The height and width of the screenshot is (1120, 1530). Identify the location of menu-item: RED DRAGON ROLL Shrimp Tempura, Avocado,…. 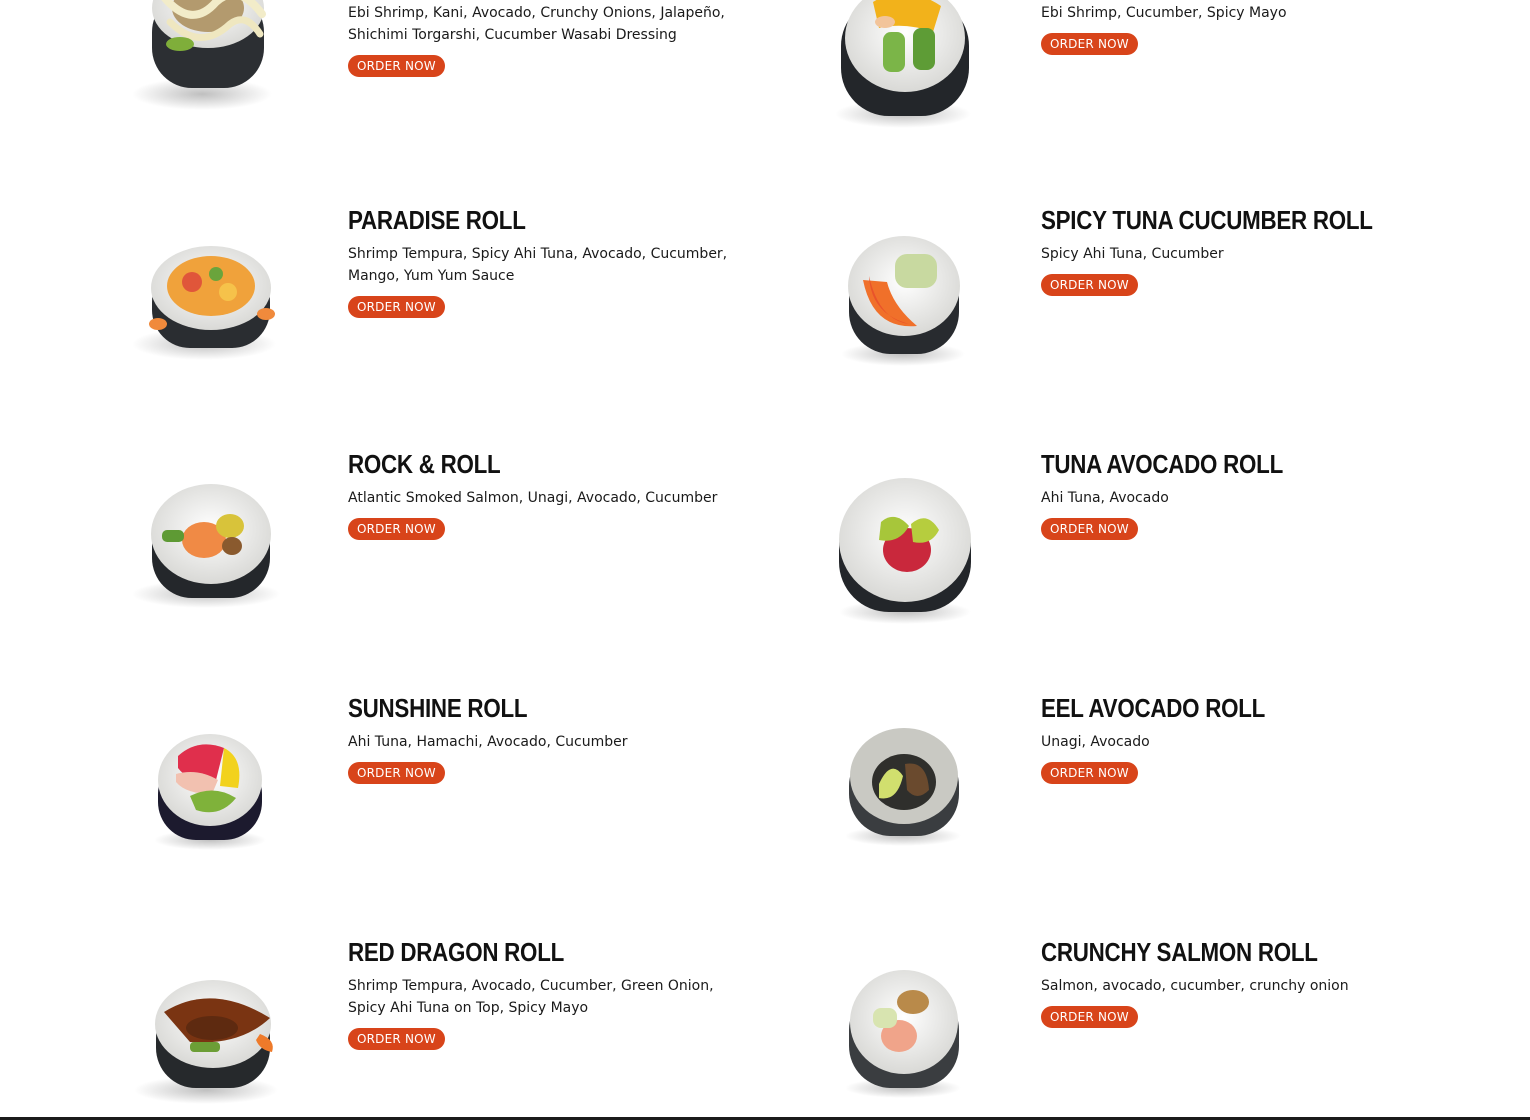
(470, 1028).